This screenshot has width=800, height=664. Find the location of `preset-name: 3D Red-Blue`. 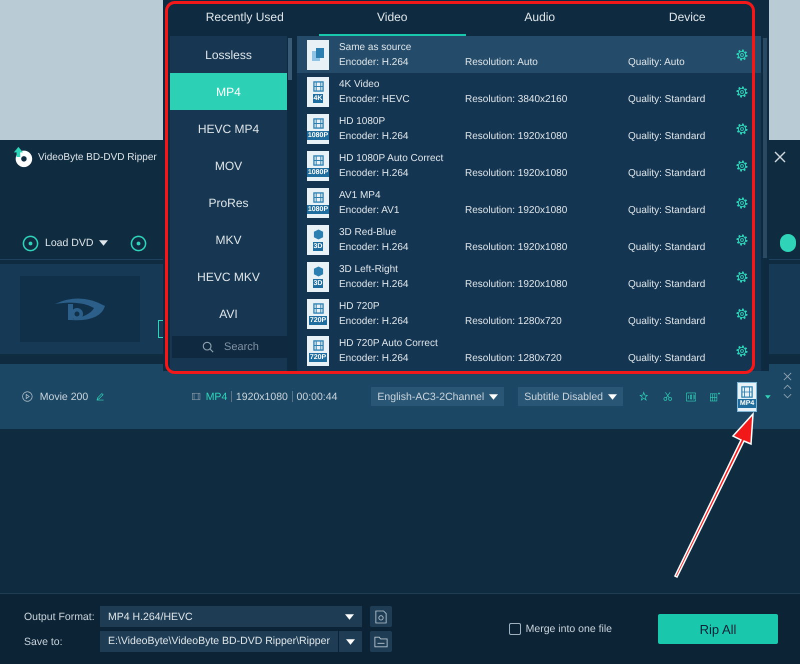

preset-name: 3D Red-Blue is located at coordinates (368, 232).